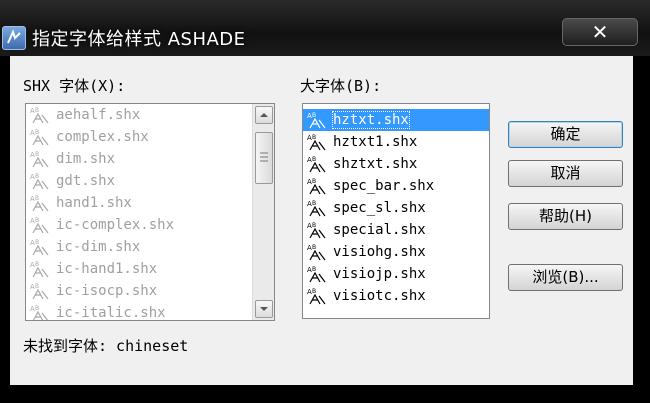  What do you see at coordinates (379, 252) in the screenshot?
I see `list-item-label: visiohg.shx` at bounding box center [379, 252].